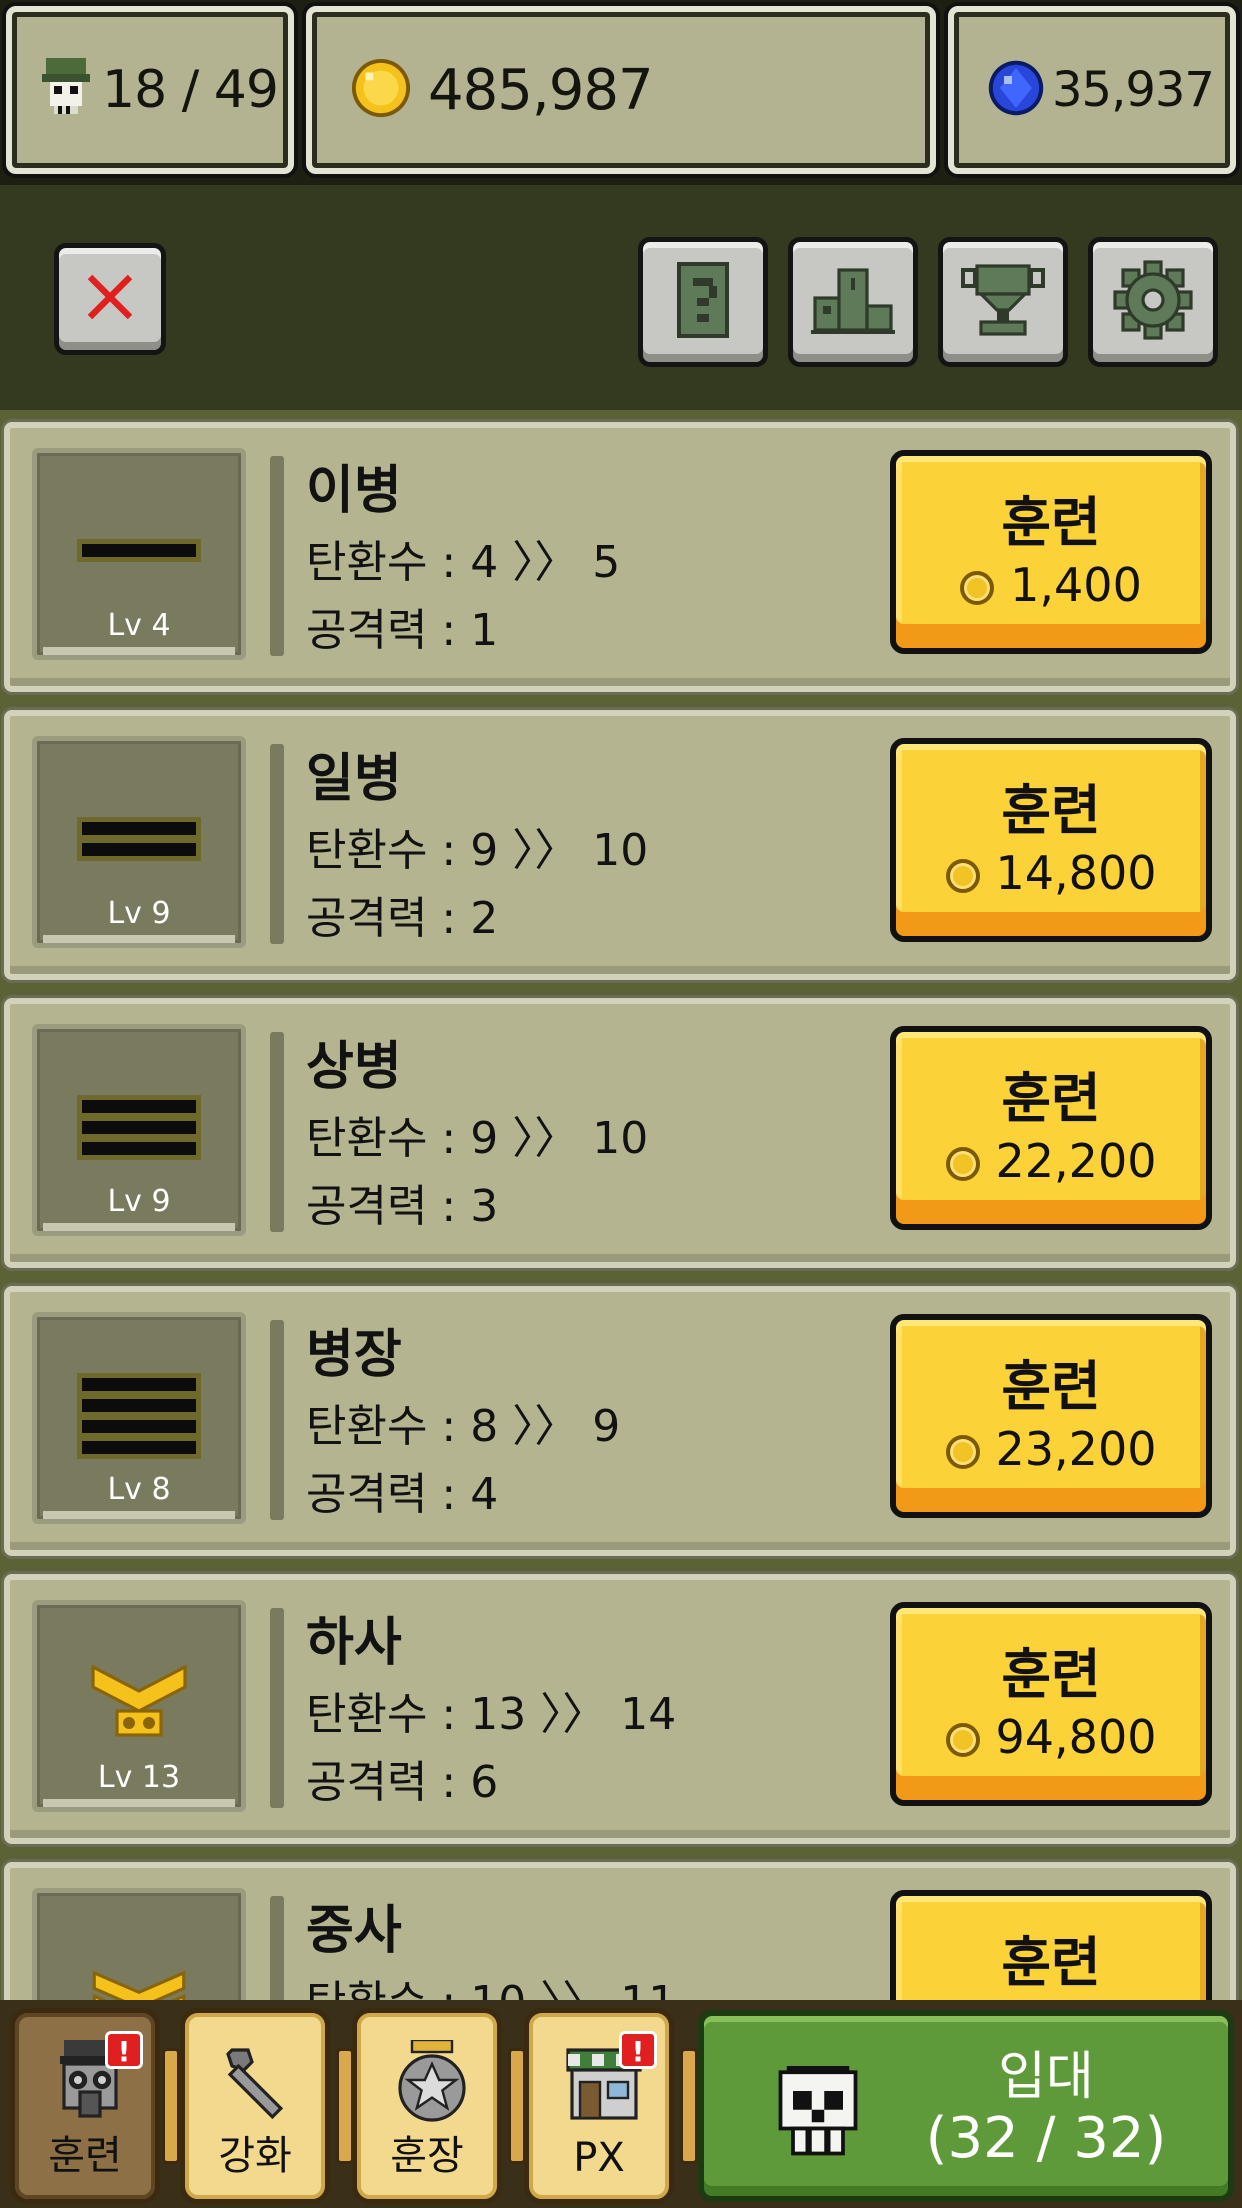  I want to click on medal-star-icon, so click(432, 2082).